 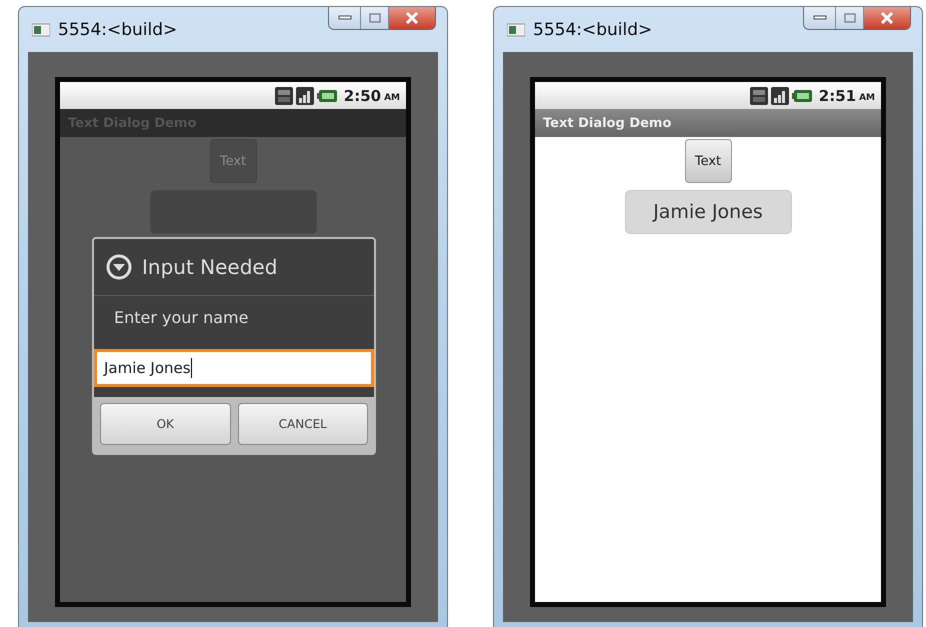 What do you see at coordinates (708, 161) in the screenshot?
I see `text-button: Text` at bounding box center [708, 161].